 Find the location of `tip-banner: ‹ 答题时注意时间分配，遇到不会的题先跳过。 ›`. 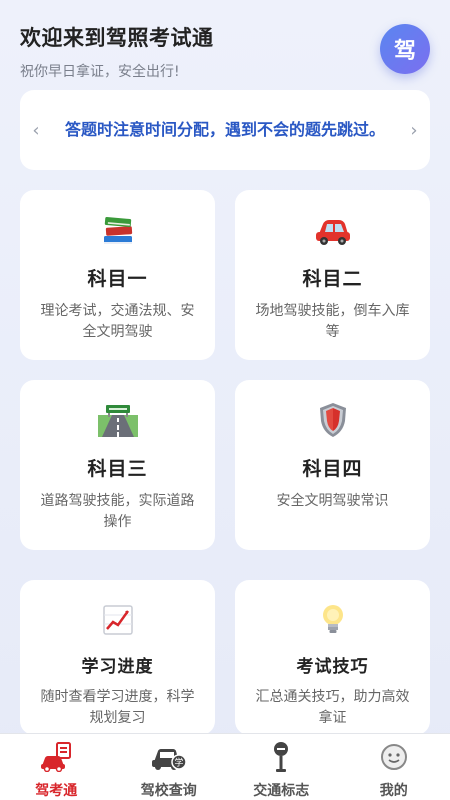

tip-banner: ‹ 答题时注意时间分配，遇到不会的题先跳过。 › is located at coordinates (225, 130).